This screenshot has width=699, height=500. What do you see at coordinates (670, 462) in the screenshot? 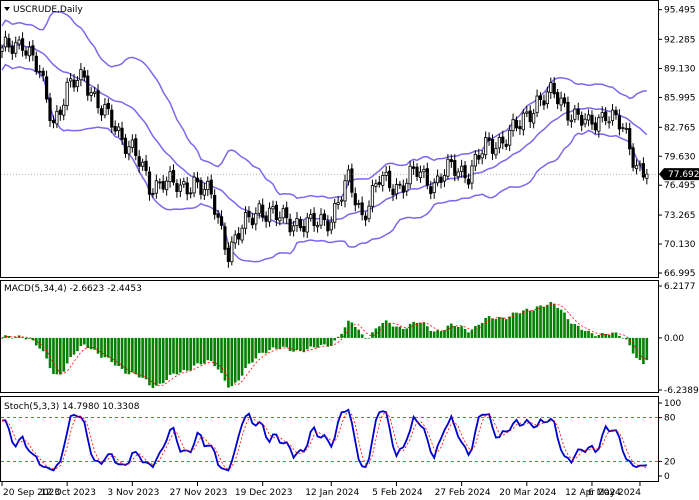
I see `stoch-tick-label: 20` at bounding box center [670, 462].